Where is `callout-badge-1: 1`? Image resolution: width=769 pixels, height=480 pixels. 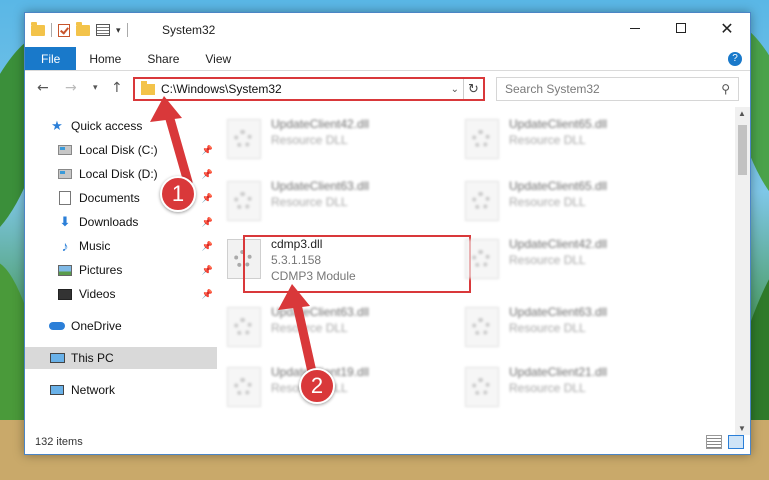
callout-badge-1: 1 is located at coordinates (178, 194).